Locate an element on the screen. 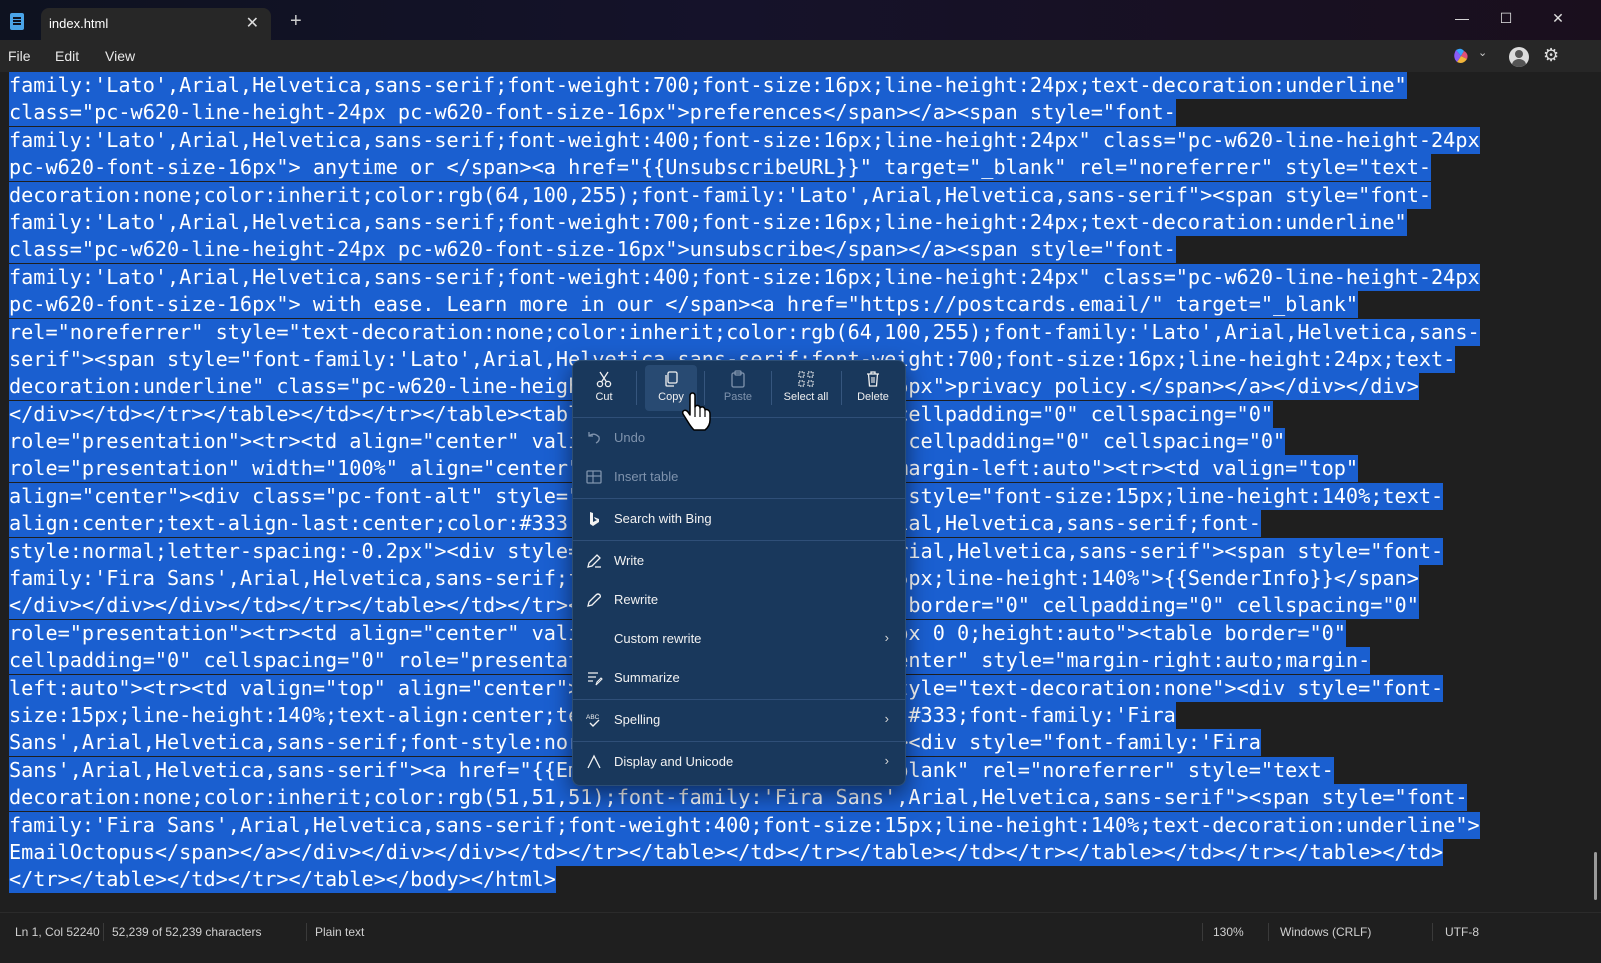 This screenshot has height=963, width=1601. menu-item-spelling: ABC Spelling › is located at coordinates (739, 720).